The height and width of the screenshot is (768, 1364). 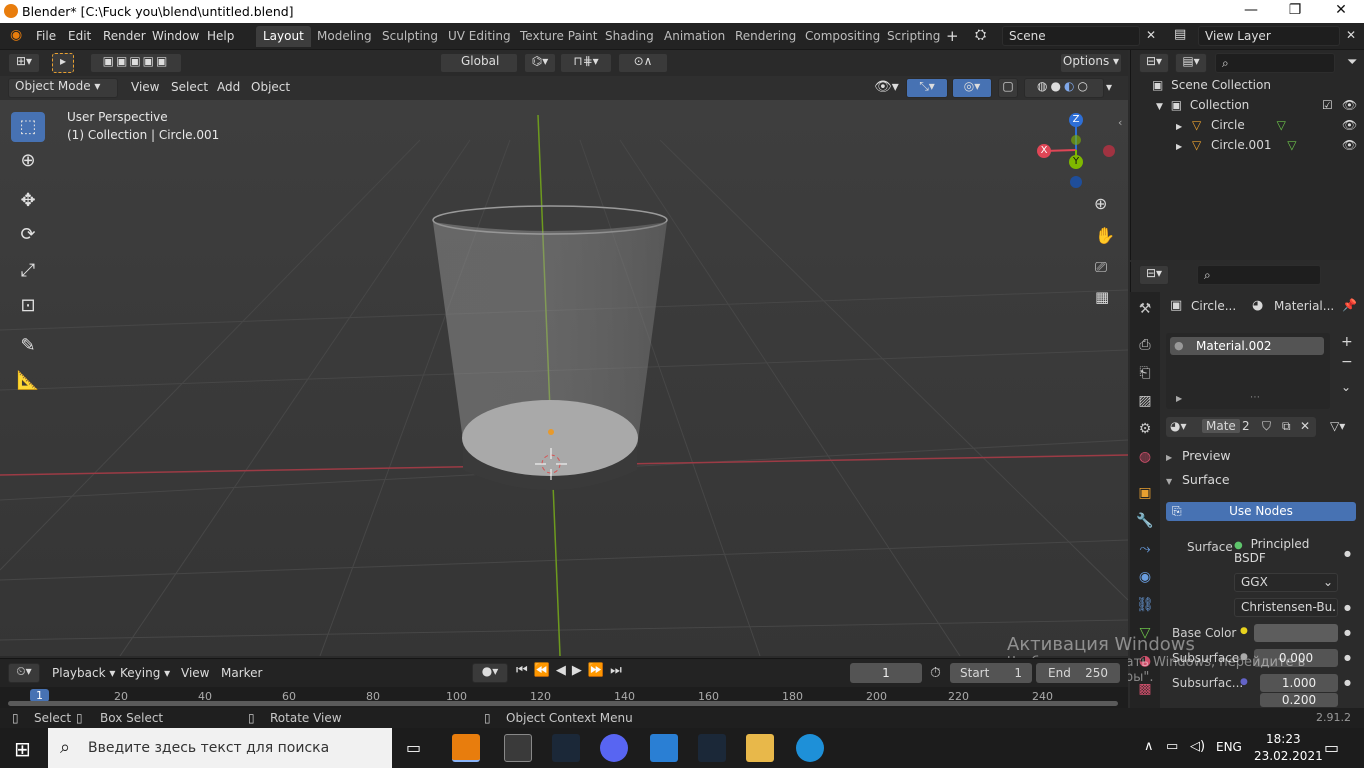 I want to click on menu-help: Help, so click(x=220, y=36).